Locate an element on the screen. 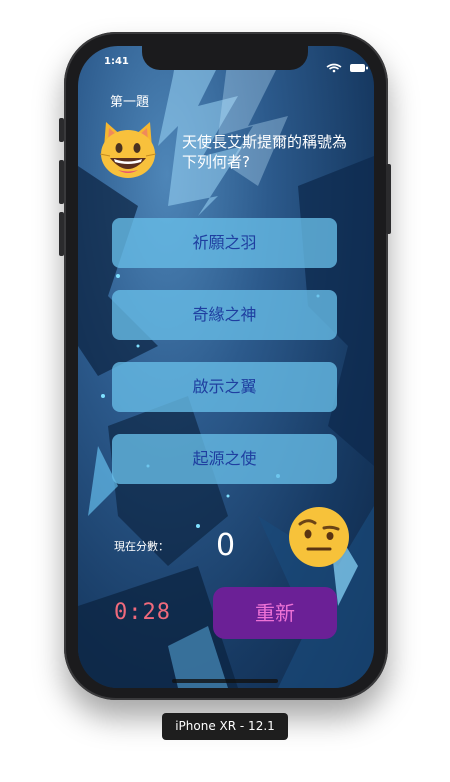 Image resolution: width=450 pixels, height=782 pixels. smiling-cat-icon is located at coordinates (128, 150).